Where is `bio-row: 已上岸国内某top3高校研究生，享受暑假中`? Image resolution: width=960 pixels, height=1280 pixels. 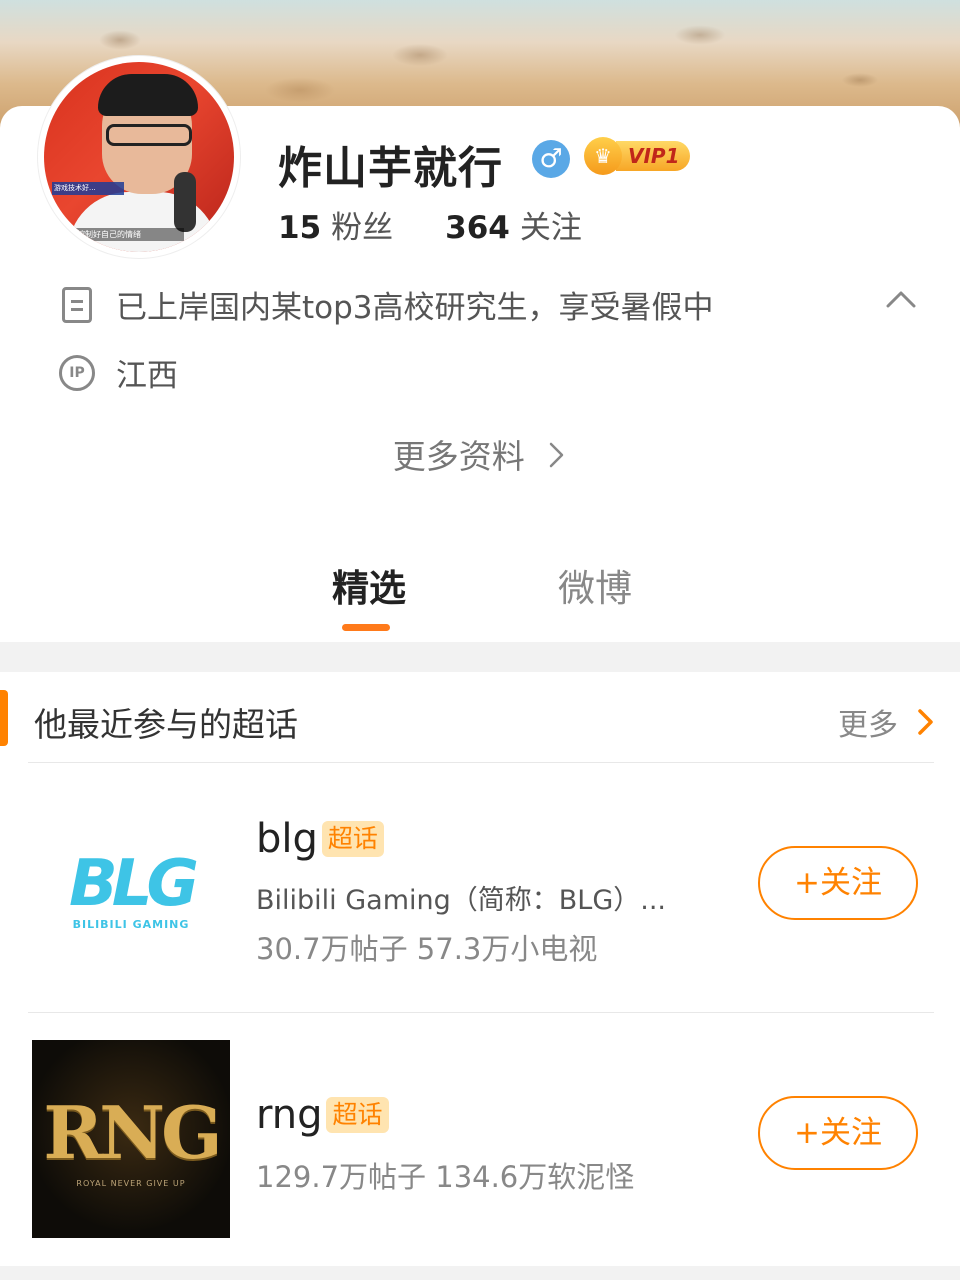
bio-row: 已上岸国内某top3高校研究生，享受暑假中 is located at coordinates (386, 304).